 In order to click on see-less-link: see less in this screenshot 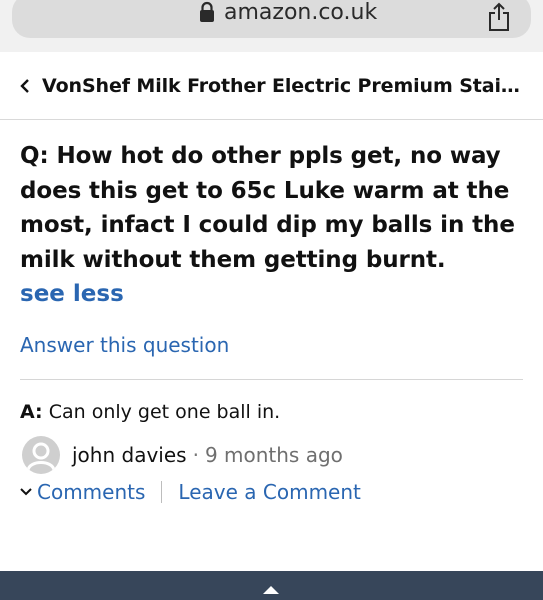, I will do `click(72, 294)`.